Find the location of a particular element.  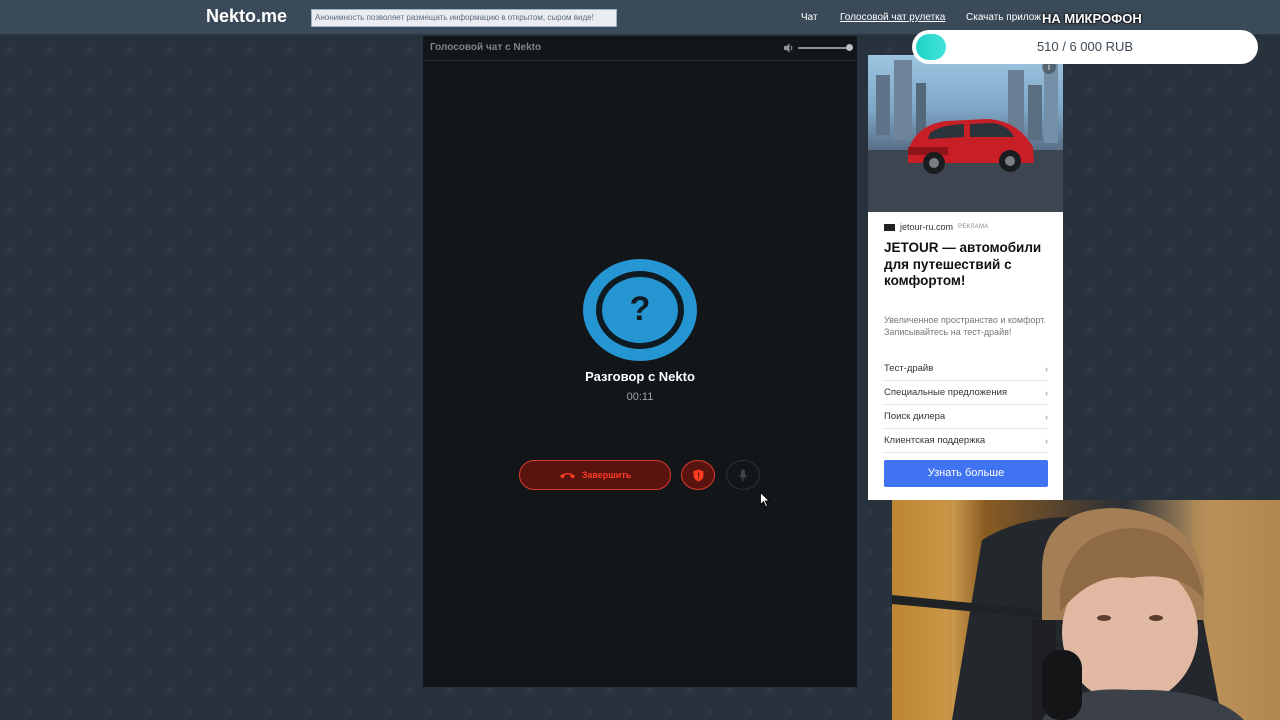

ad-link-label: Тест-драйв is located at coordinates (909, 368).